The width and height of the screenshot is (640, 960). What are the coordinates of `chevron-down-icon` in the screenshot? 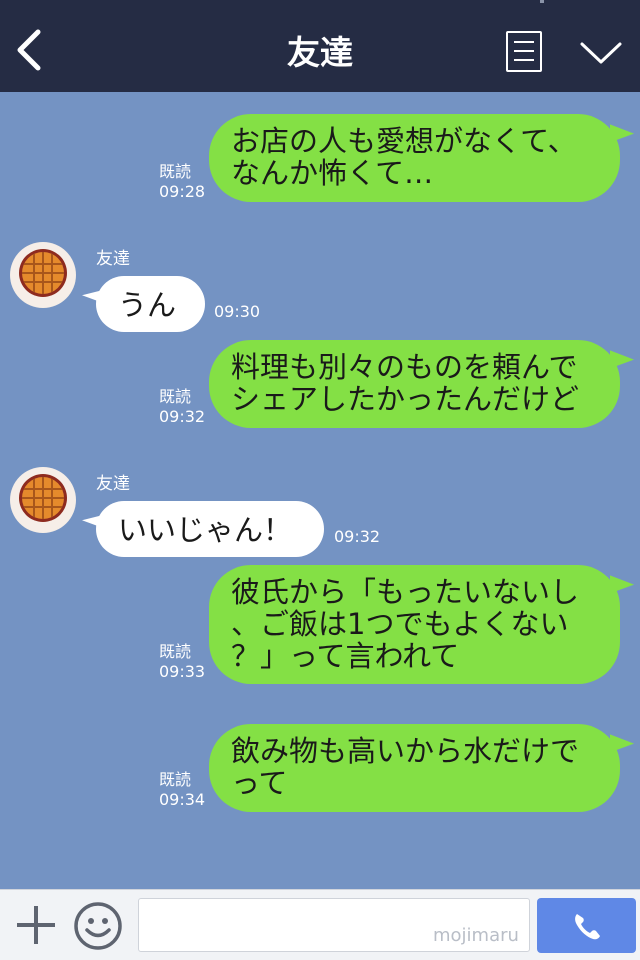 It's located at (601, 53).